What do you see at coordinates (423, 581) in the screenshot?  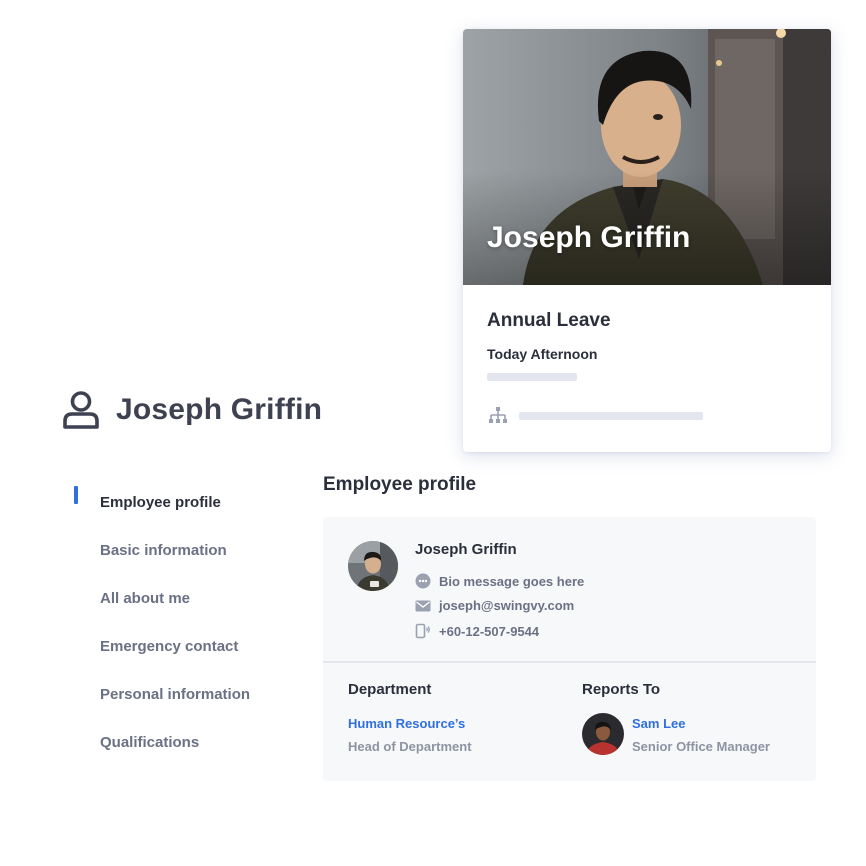 I see `chat-bubble-icon` at bounding box center [423, 581].